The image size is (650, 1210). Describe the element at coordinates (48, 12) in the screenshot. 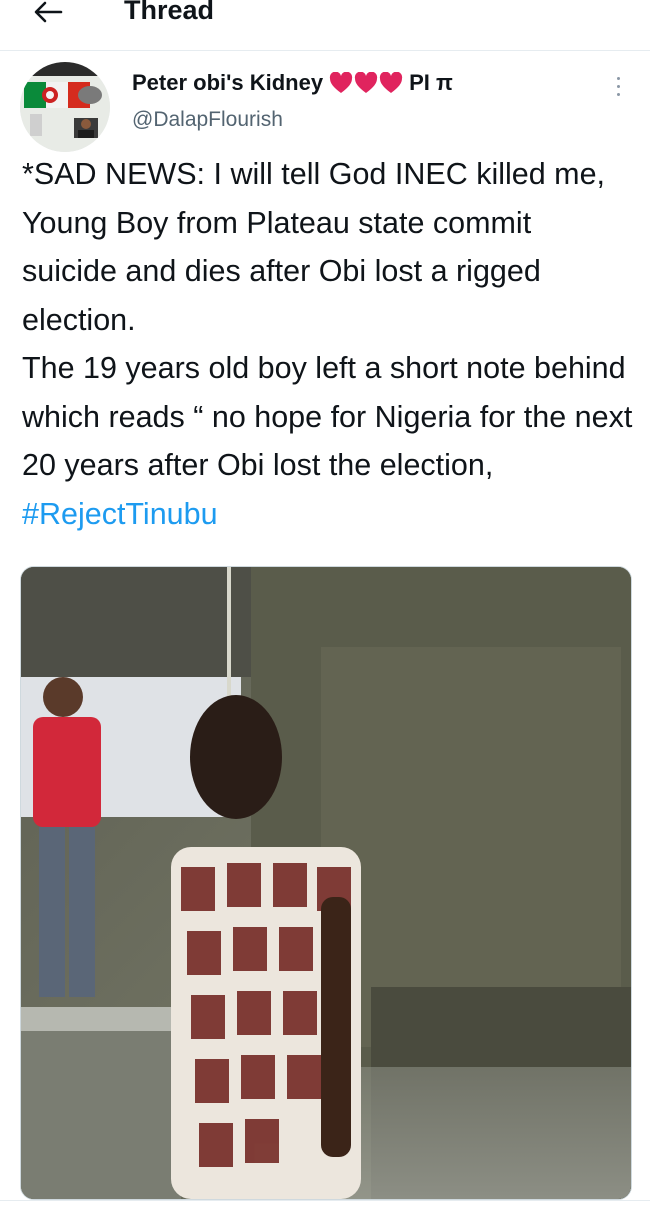

I see `arrow-left-icon` at that location.